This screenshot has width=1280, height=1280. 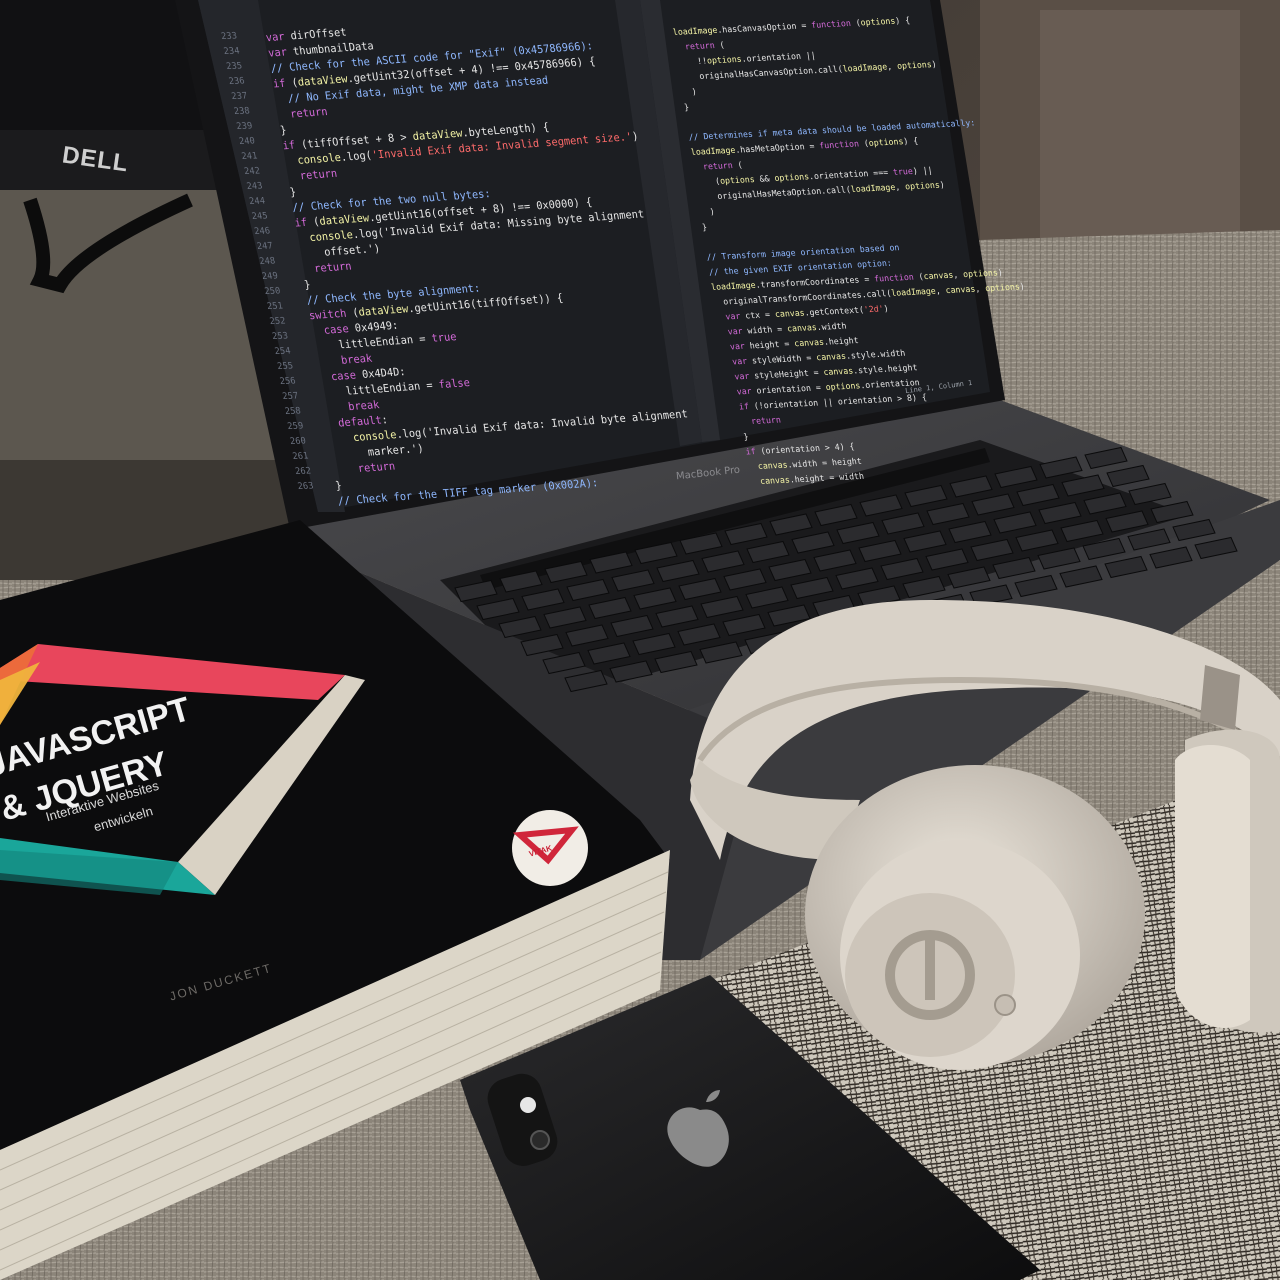 I want to click on line-number: 245, so click(x=260, y=216).